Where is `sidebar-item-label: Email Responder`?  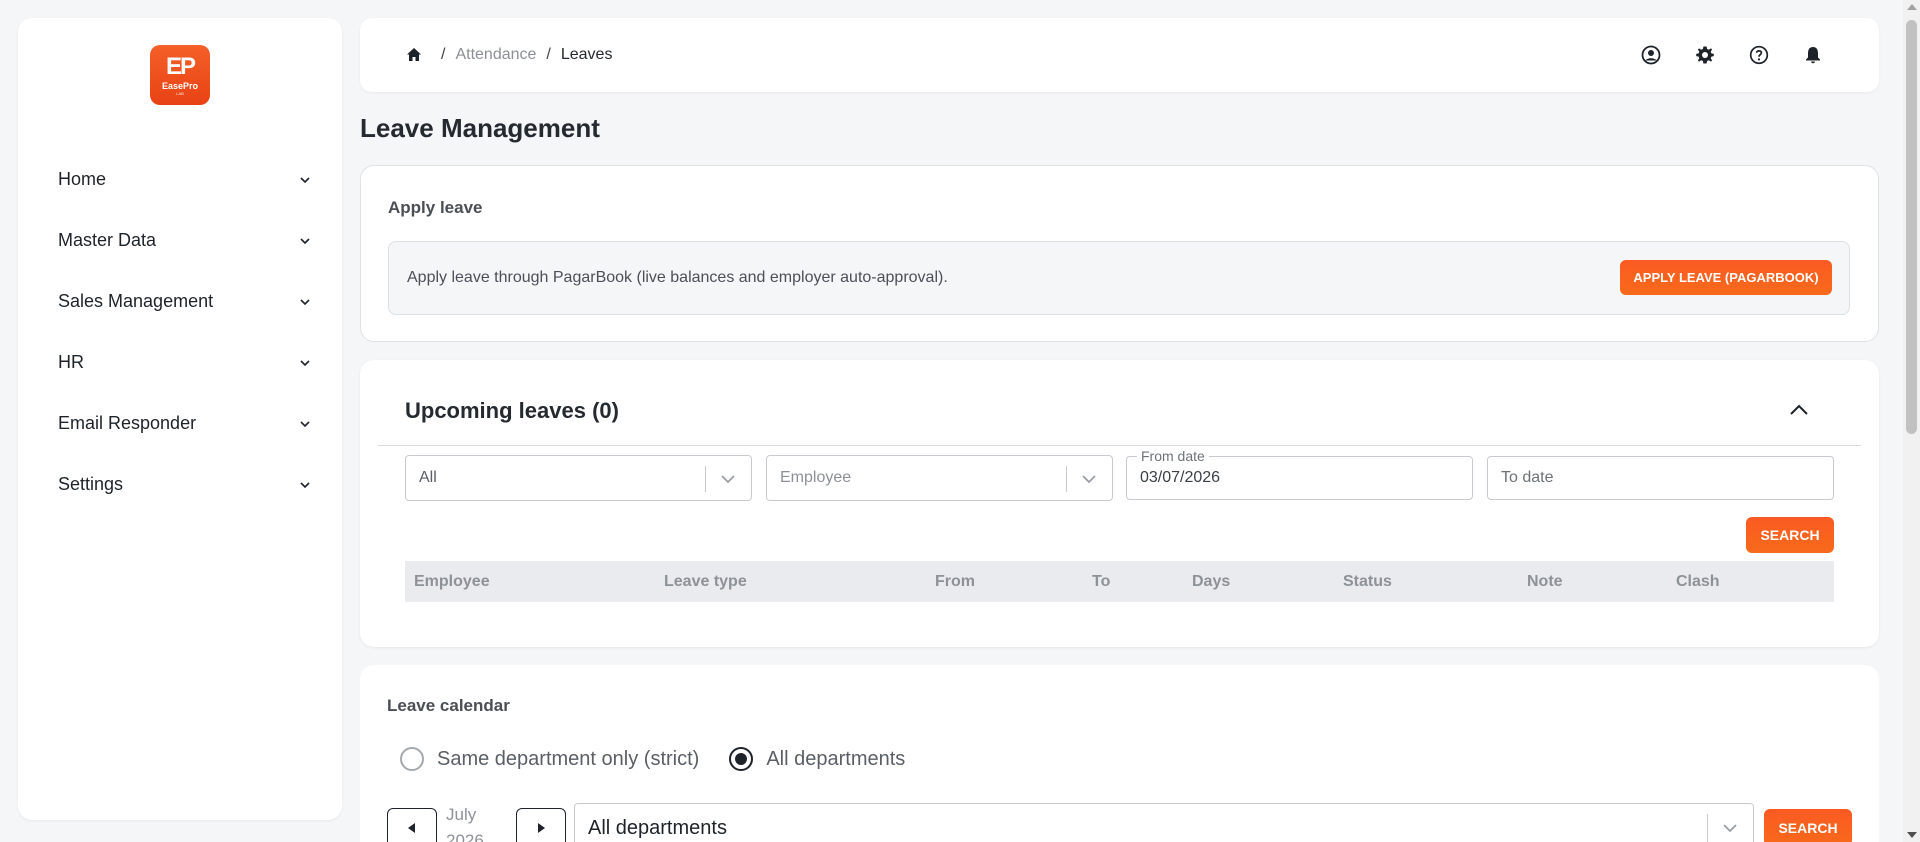 sidebar-item-label: Email Responder is located at coordinates (127, 423).